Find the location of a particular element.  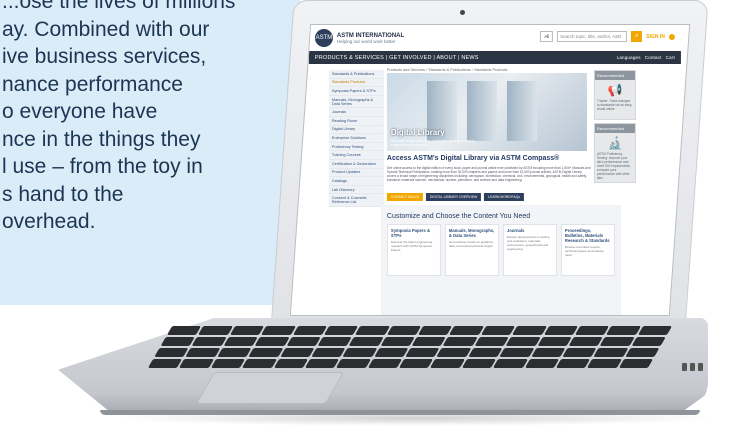

sidebar-item: Lab Directory is located at coordinates (356, 190).